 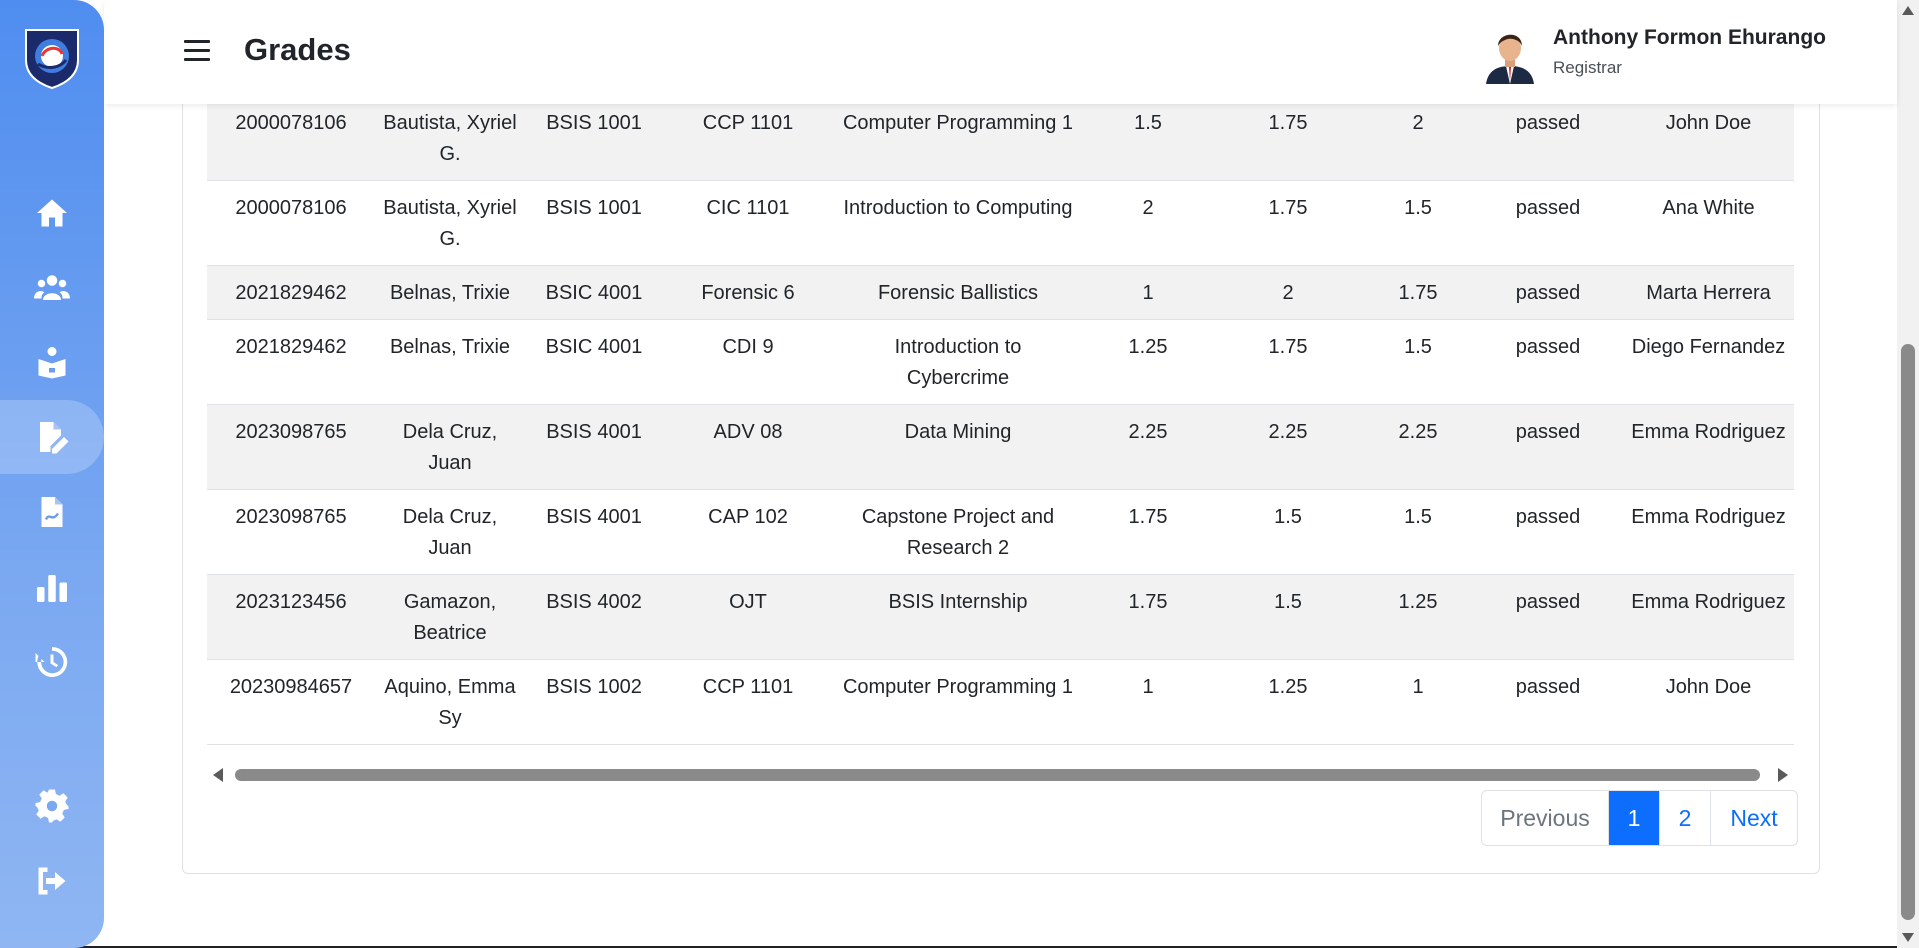 I want to click on sidebar, so click(x=52, y=474).